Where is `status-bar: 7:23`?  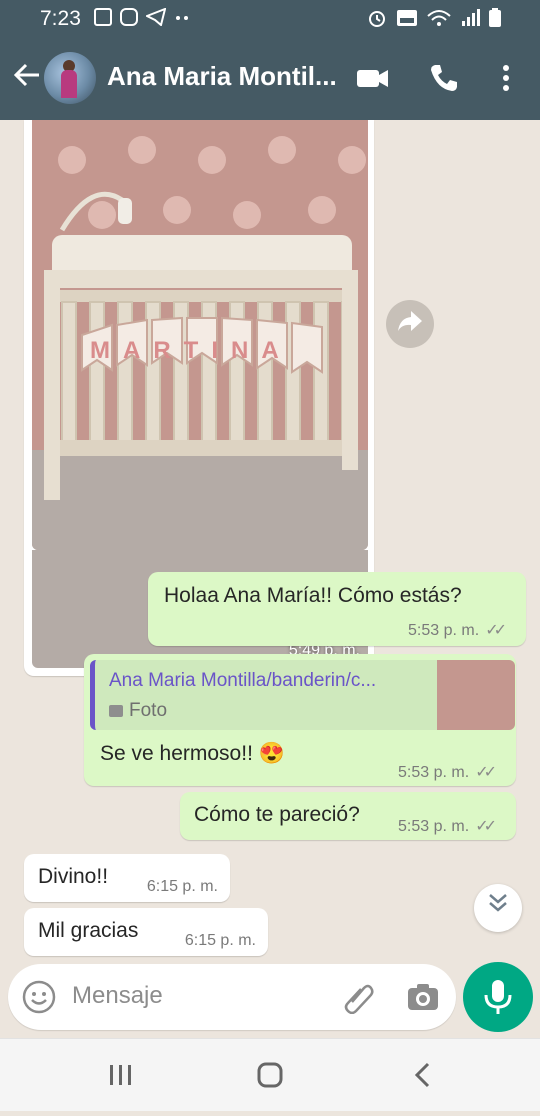 status-bar: 7:23 is located at coordinates (270, 19).